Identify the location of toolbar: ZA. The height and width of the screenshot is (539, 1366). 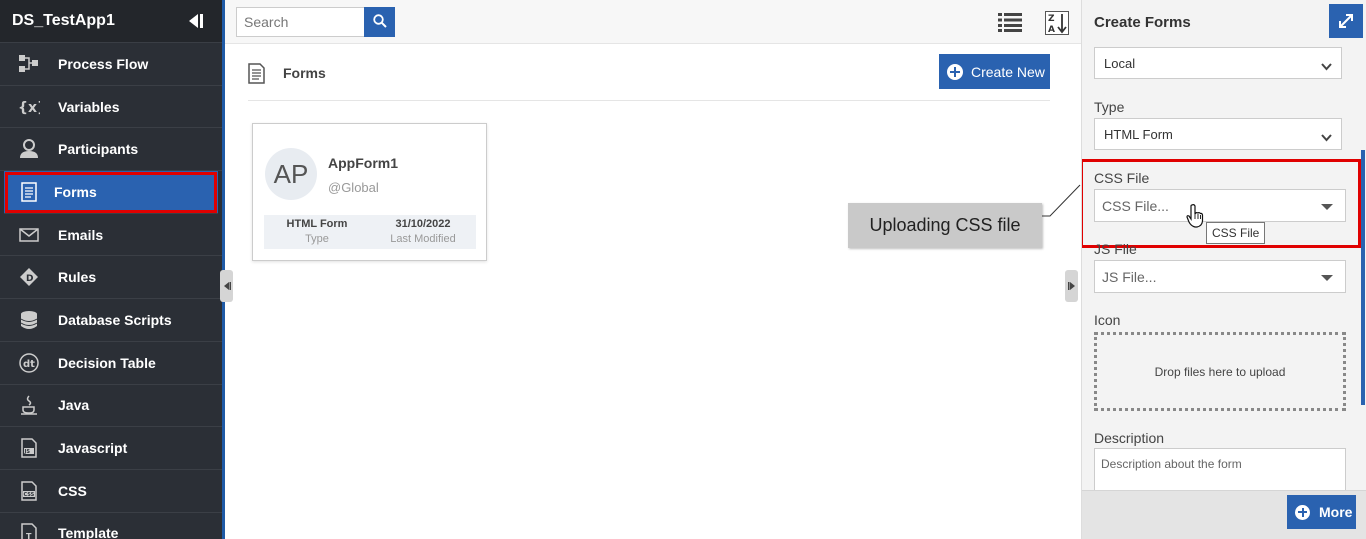
(653, 22).